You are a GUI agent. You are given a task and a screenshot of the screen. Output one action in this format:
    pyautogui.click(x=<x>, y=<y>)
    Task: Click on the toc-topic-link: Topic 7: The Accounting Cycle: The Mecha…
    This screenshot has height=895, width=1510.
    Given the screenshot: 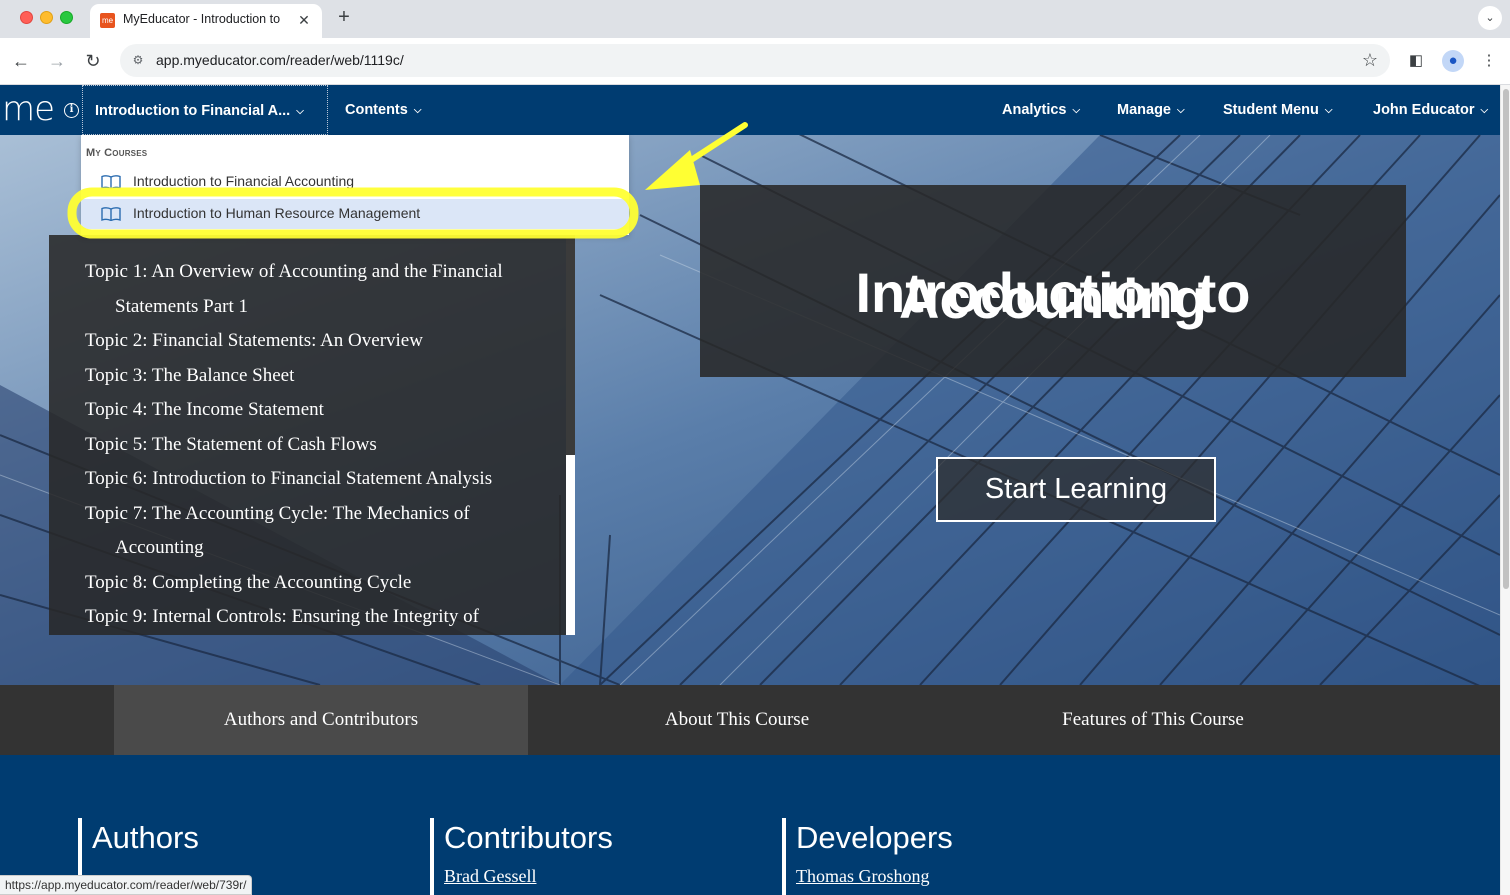 What is the action you would take?
    pyautogui.click(x=310, y=531)
    